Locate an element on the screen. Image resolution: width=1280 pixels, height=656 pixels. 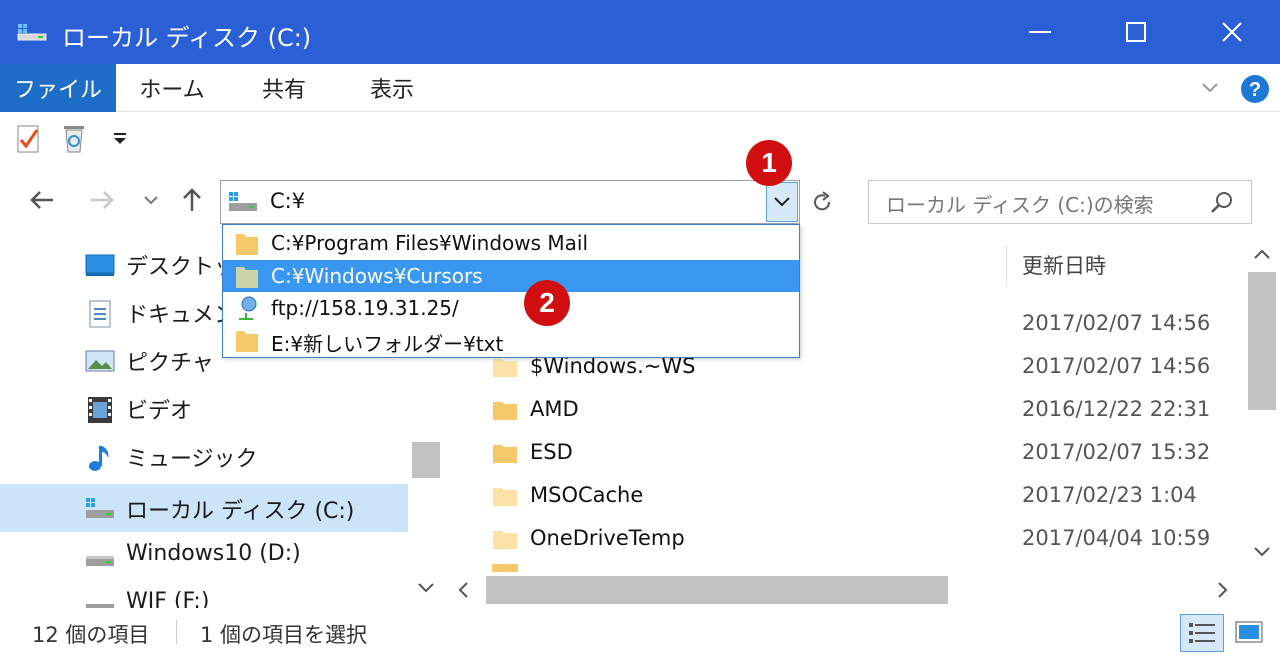
search-icon is located at coordinates (1222, 203).